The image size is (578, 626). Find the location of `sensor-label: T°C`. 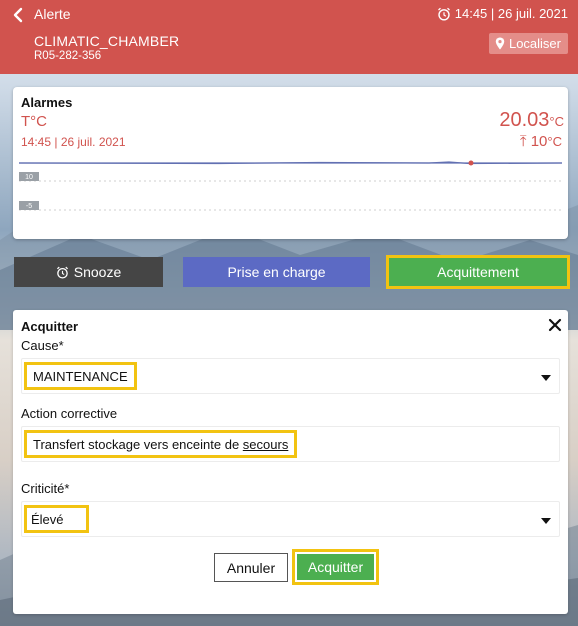

sensor-label: T°C is located at coordinates (34, 121).